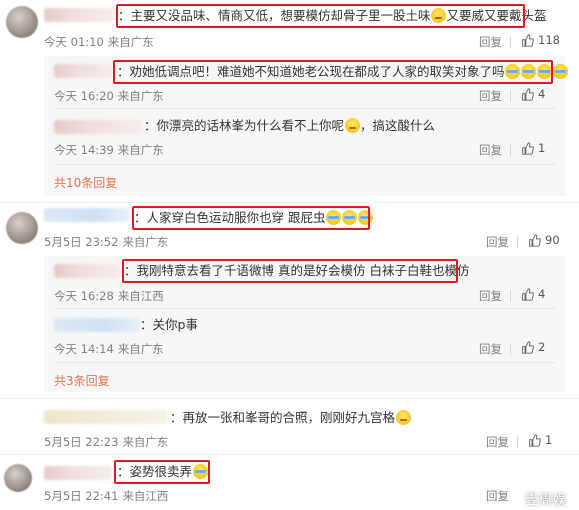 Image resolution: width=579 pixels, height=510 pixels. Describe the element at coordinates (549, 40) in the screenshot. I see `like-count: 118` at that location.